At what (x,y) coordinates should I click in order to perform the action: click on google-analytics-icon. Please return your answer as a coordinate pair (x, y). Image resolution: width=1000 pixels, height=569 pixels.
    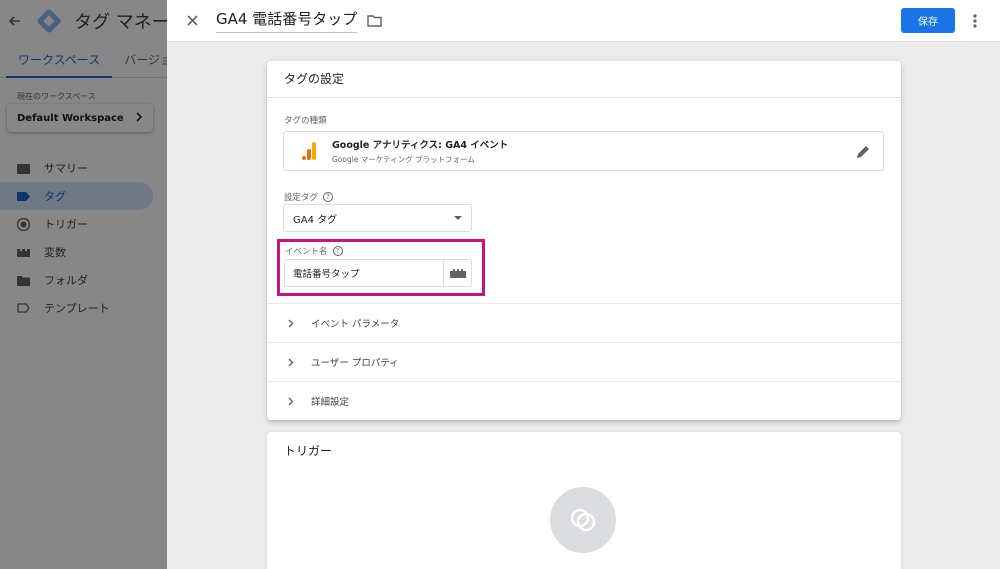
    Looking at the image, I should click on (309, 151).